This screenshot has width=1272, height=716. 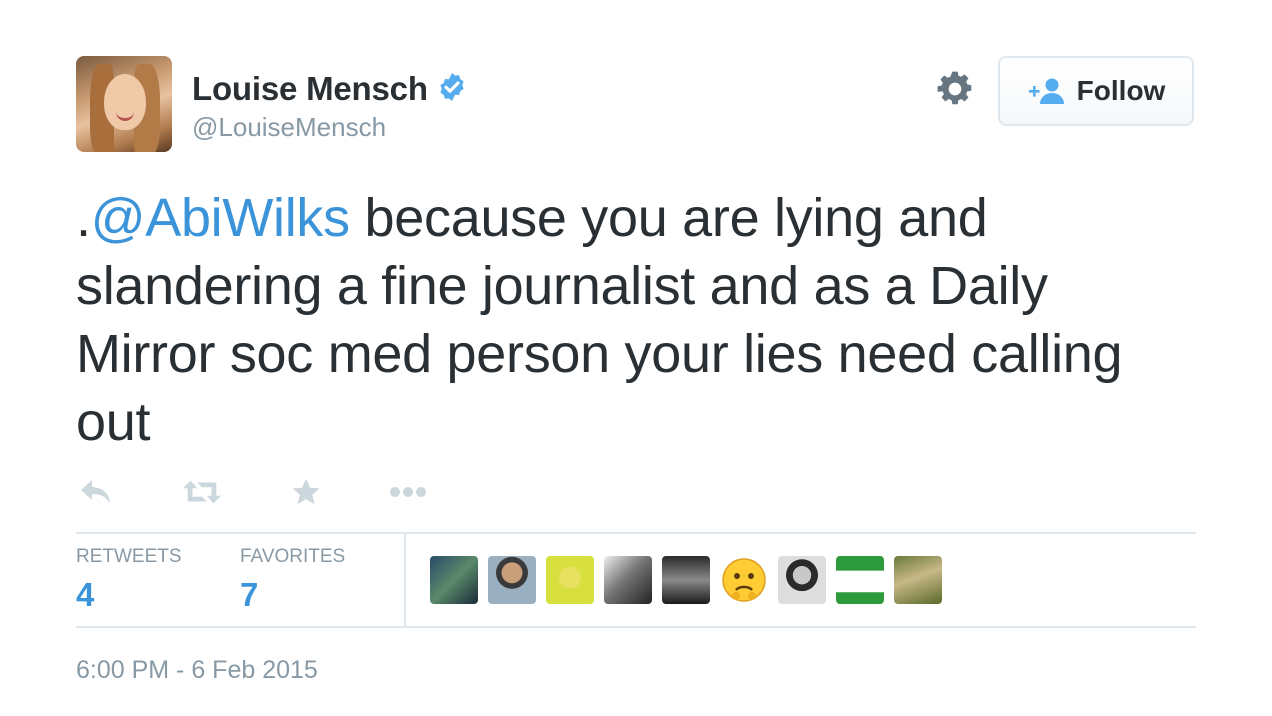 I want to click on gear-icon, so click(x=955, y=89).